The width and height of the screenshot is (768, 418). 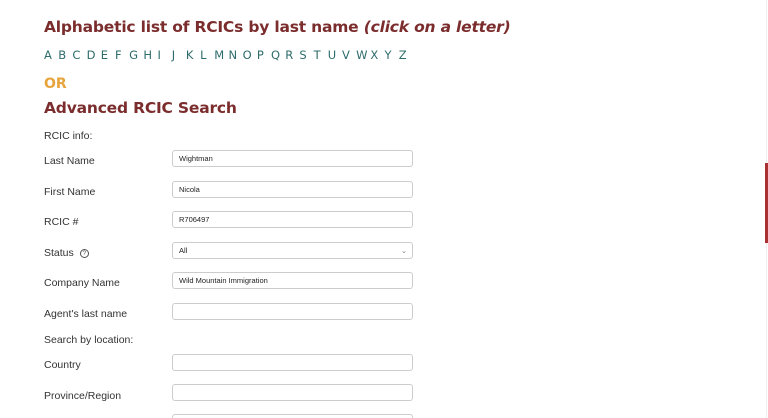 I want to click on letter-link-k: K, so click(x=193, y=55).